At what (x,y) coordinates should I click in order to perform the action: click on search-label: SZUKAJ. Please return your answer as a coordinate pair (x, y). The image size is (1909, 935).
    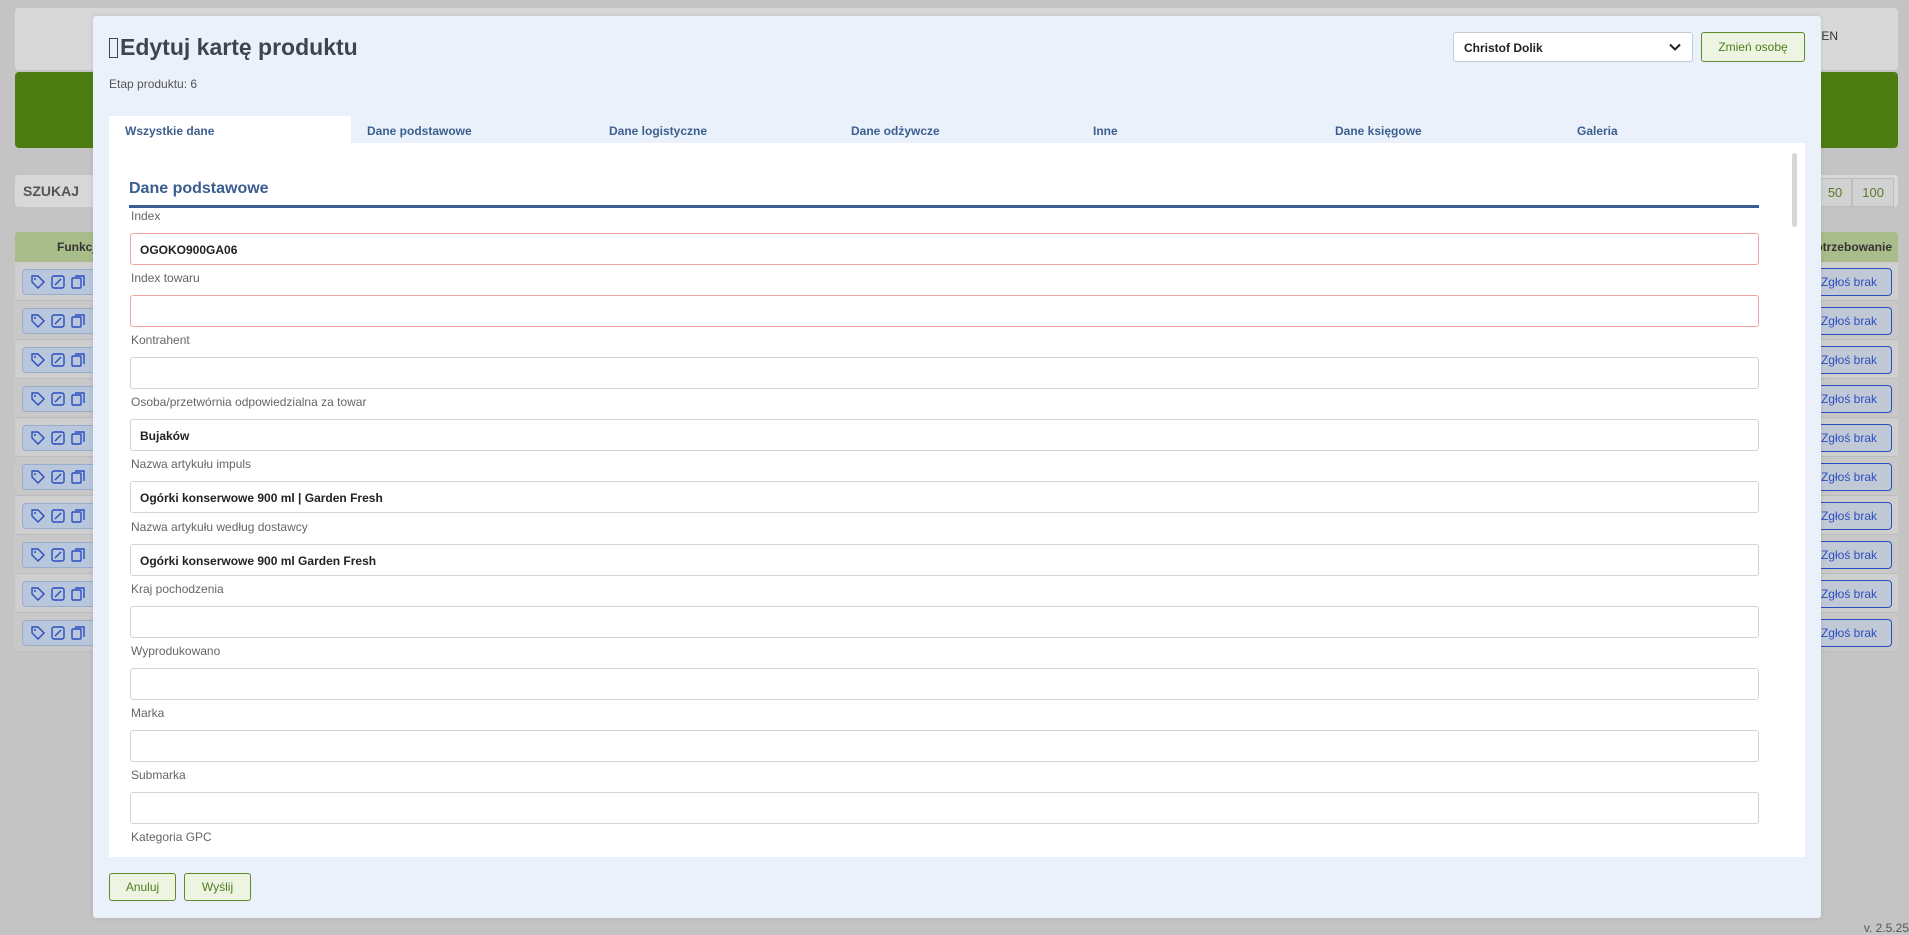
    Looking at the image, I should click on (51, 191).